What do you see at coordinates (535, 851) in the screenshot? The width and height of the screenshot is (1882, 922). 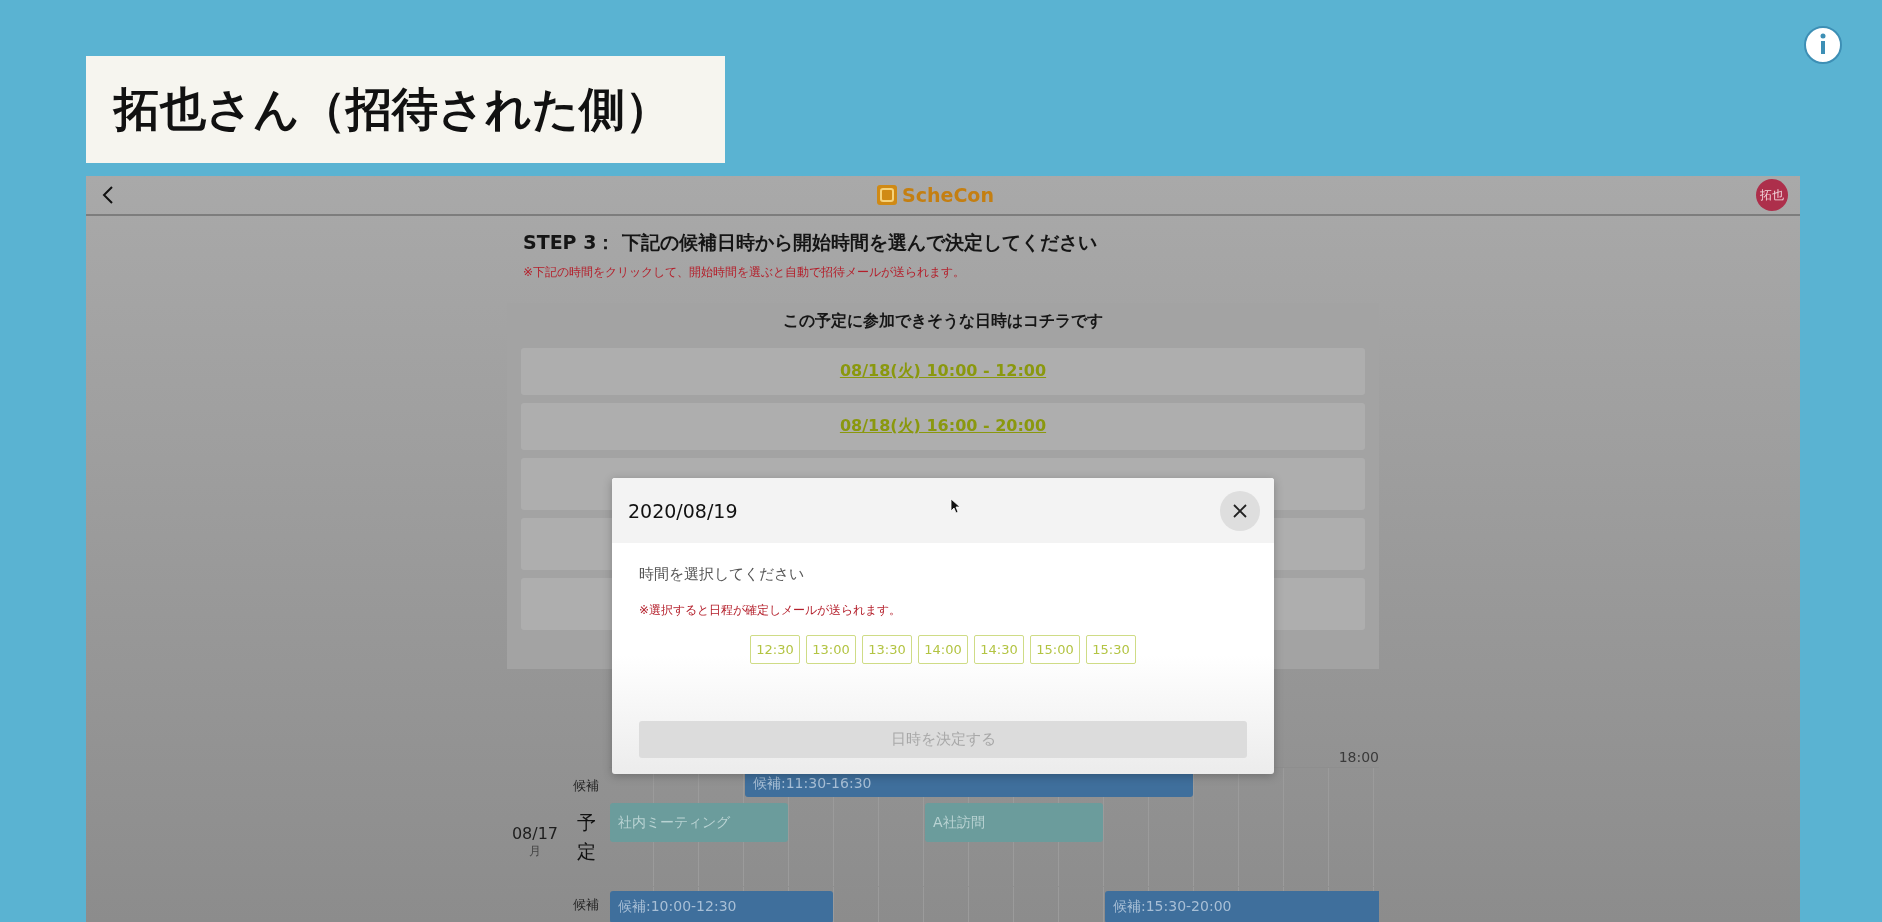 I see `day-weekday: 月` at bounding box center [535, 851].